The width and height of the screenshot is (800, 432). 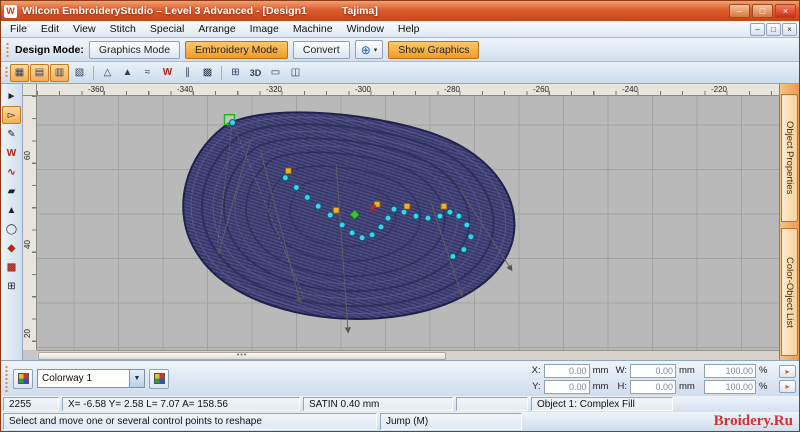 What do you see at coordinates (602, 404) in the screenshot?
I see `selected-object-info: Object 1: Complex Fill` at bounding box center [602, 404].